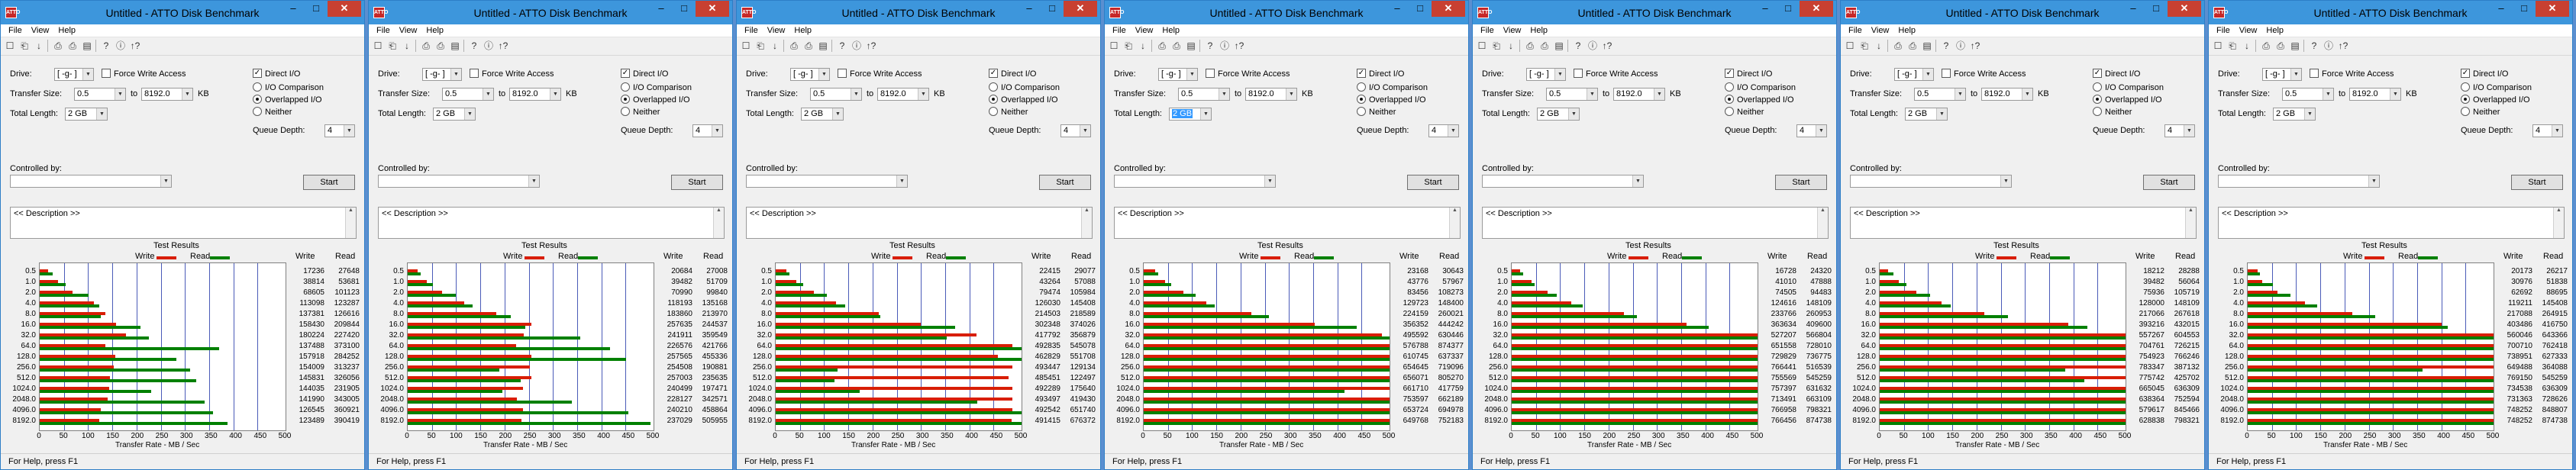  Describe the element at coordinates (1443, 130) in the screenshot. I see `queue-depth-select: 4 ▼` at that location.